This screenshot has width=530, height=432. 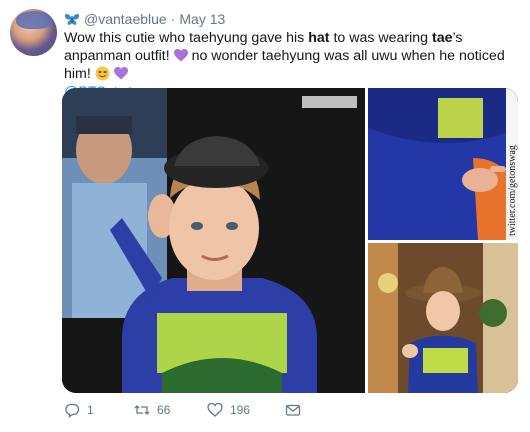 What do you see at coordinates (186, 38) in the screenshot?
I see `tweet-text-part1: Wow this cutie who taehyung gave his` at bounding box center [186, 38].